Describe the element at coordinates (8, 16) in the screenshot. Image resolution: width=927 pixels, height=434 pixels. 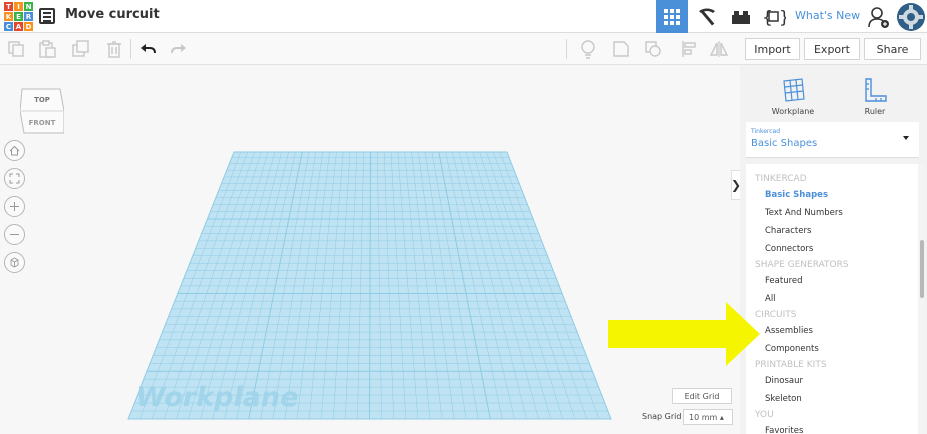
I see `logo-letter: K` at that location.